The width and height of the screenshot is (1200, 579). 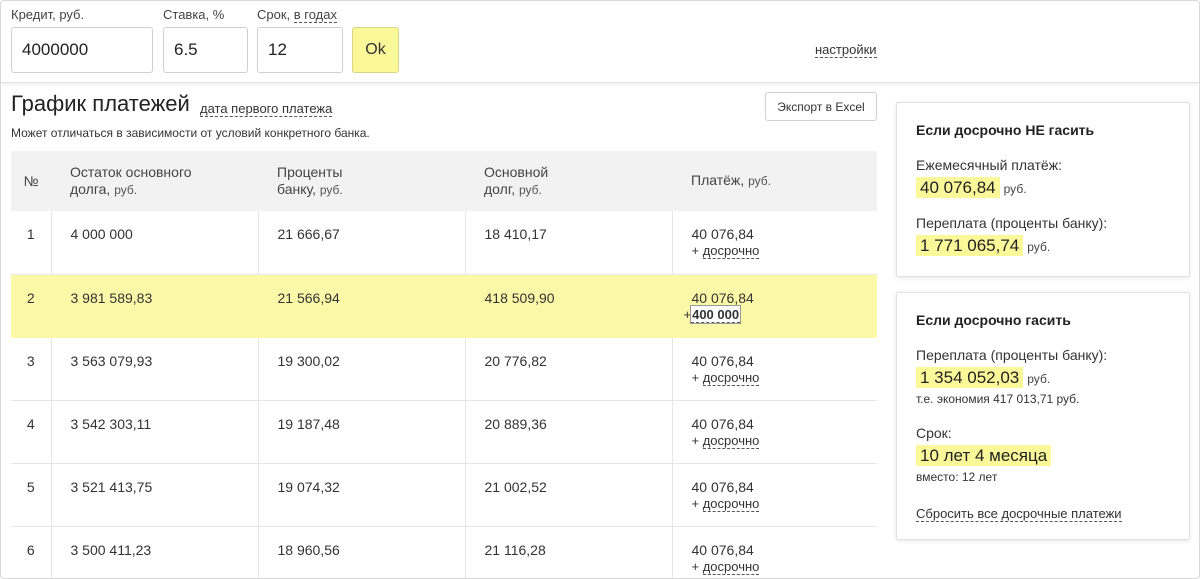 I want to click on row-number: 1, so click(x=31, y=243).